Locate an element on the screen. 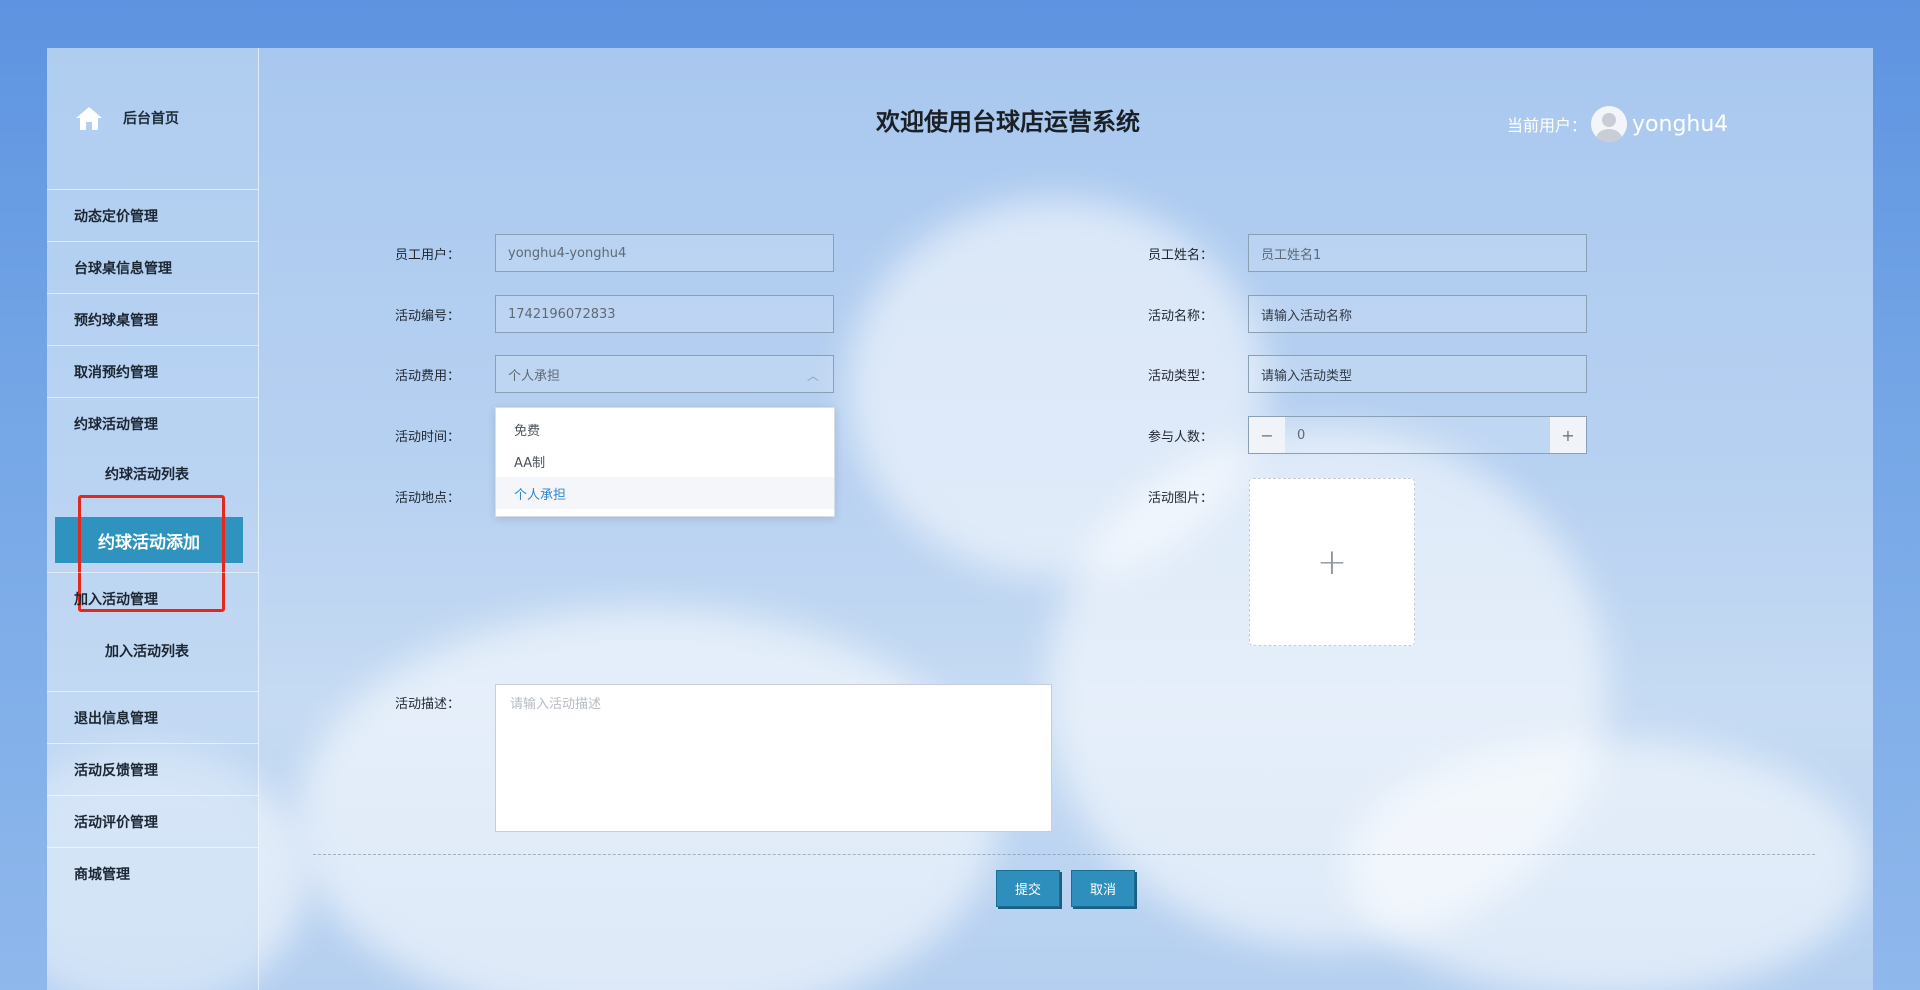  fee-option-aa: AA制 is located at coordinates (665, 461).